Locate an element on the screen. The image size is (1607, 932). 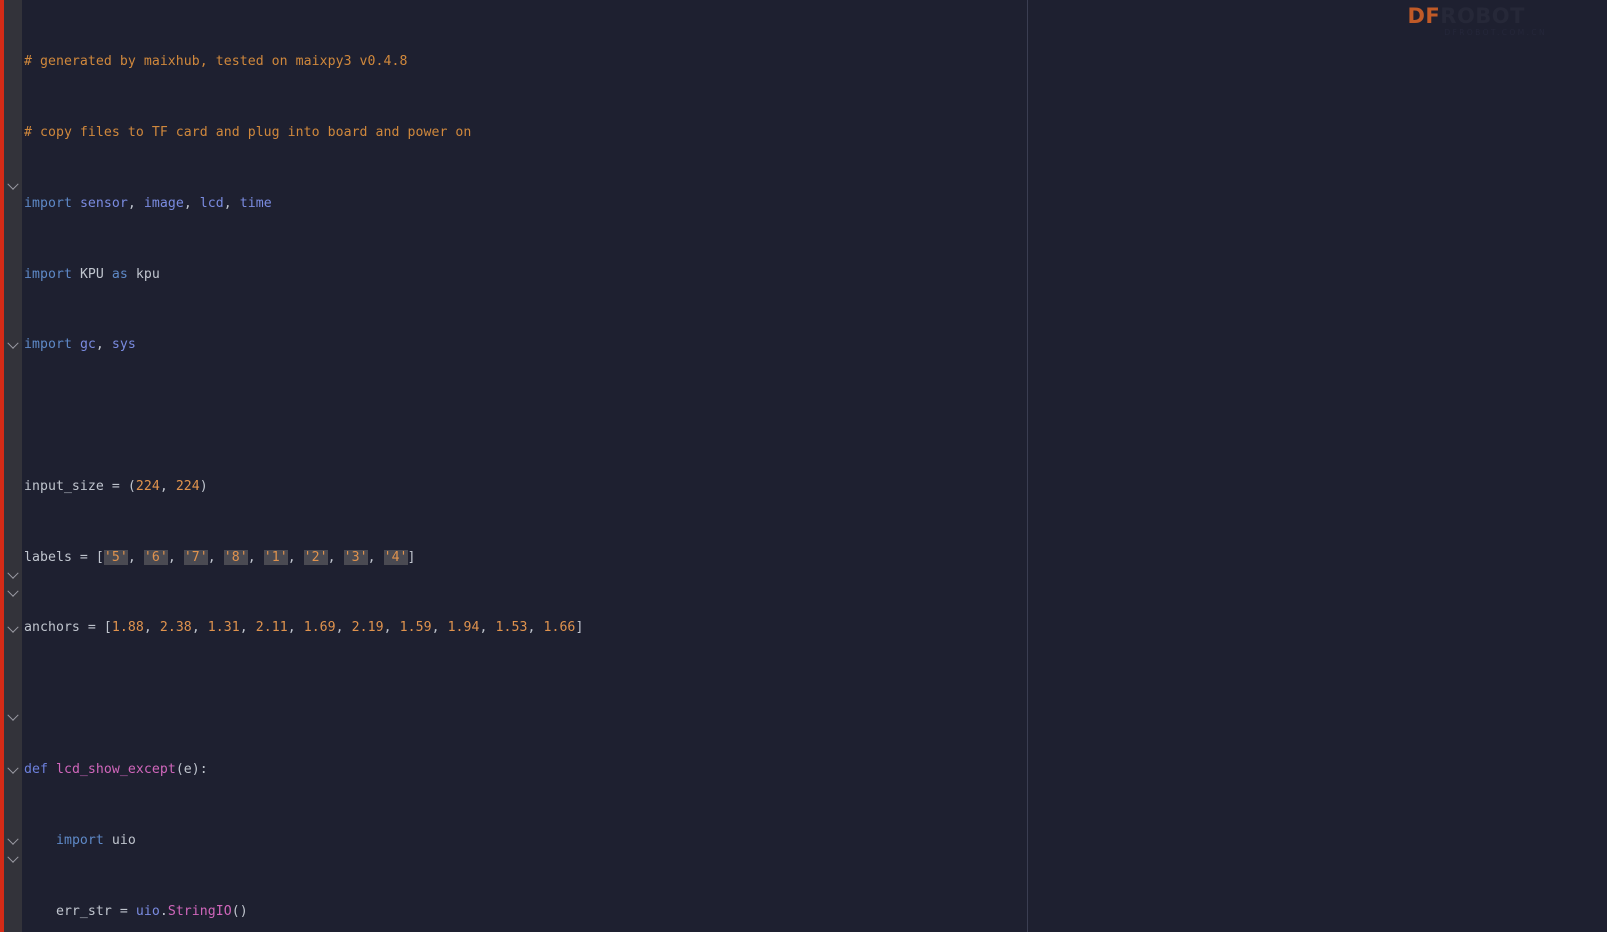
number-literal: 1.94 is located at coordinates (463, 628).